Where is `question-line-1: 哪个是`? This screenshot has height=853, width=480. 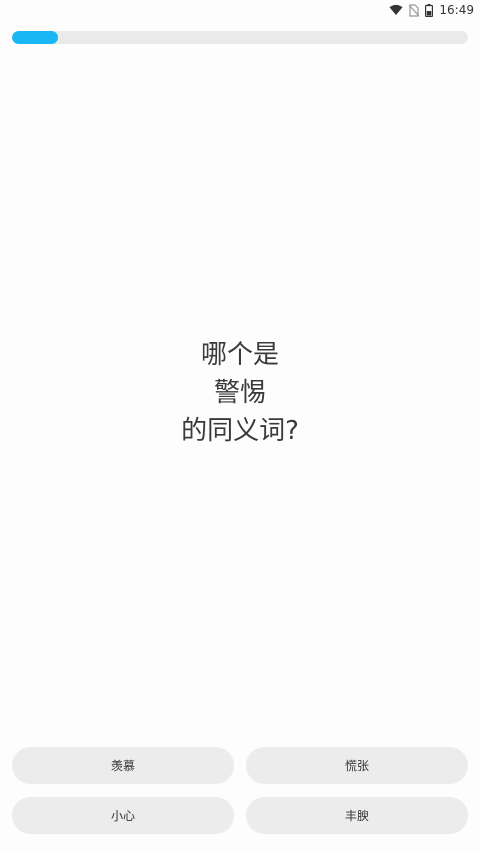
question-line-1: 哪个是 is located at coordinates (239, 355).